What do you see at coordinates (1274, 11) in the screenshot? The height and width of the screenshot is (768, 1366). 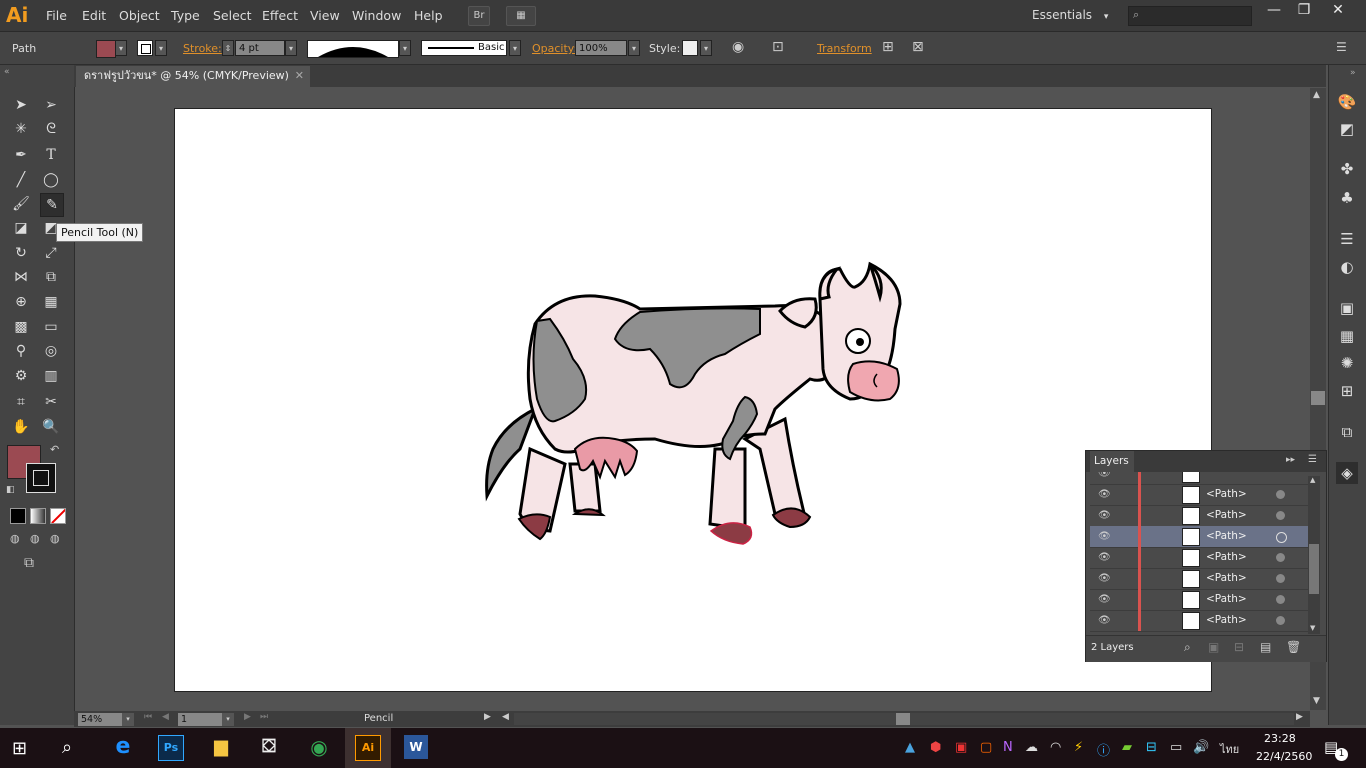 I see `minimize-button: —` at bounding box center [1274, 11].